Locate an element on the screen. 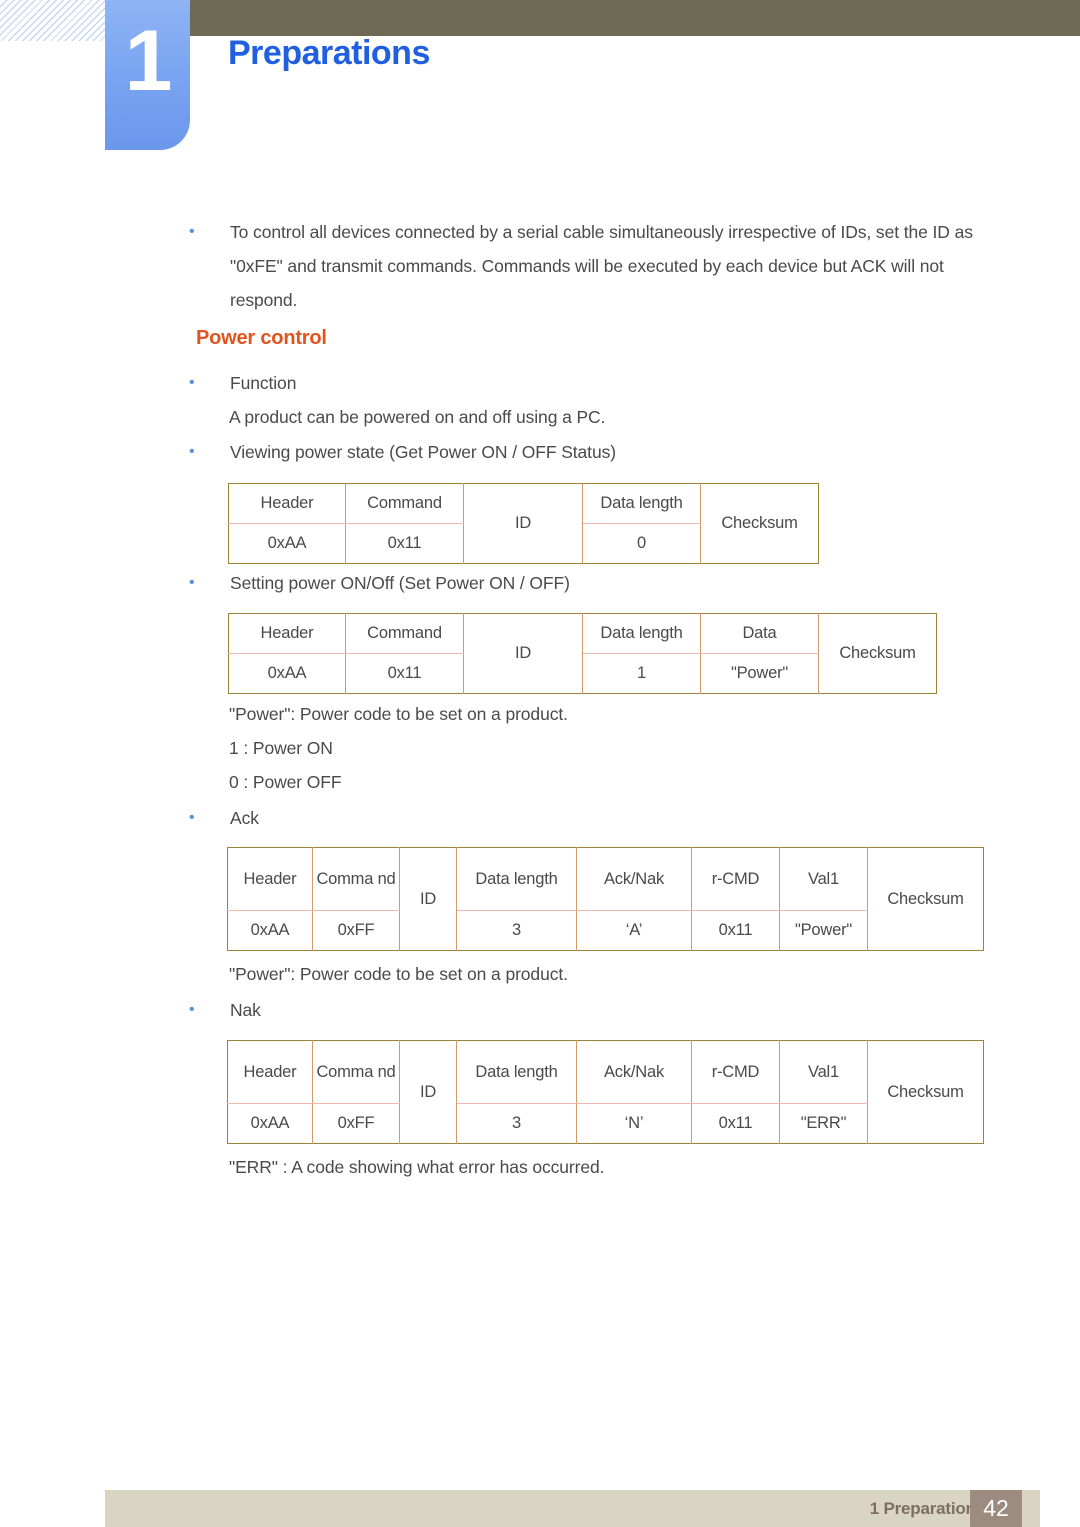 This screenshot has height=1527, width=1080. footer-chapter-label: 1 Preparations is located at coordinates (927, 1508).